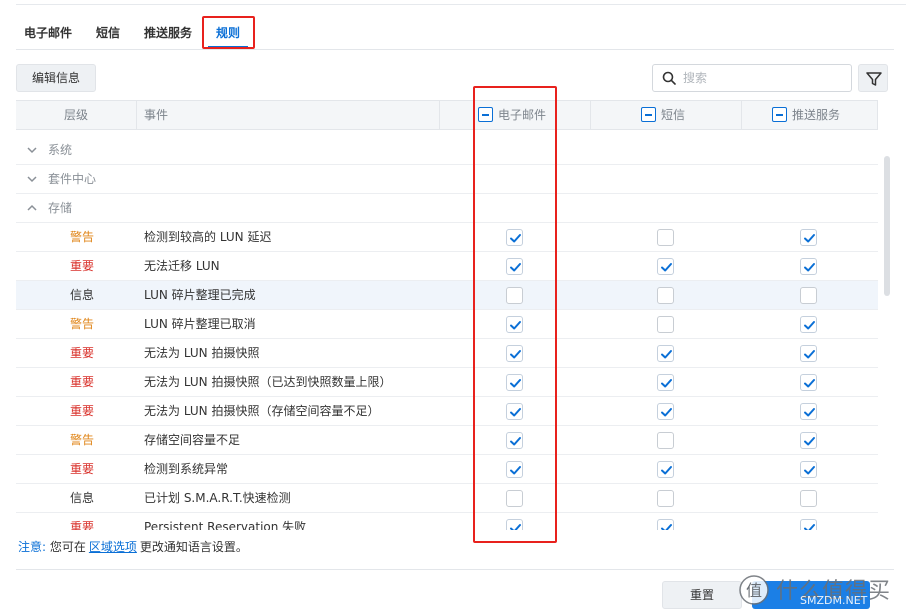  Describe the element at coordinates (673, 115) in the screenshot. I see `column-header-sms-label: 短信` at that location.